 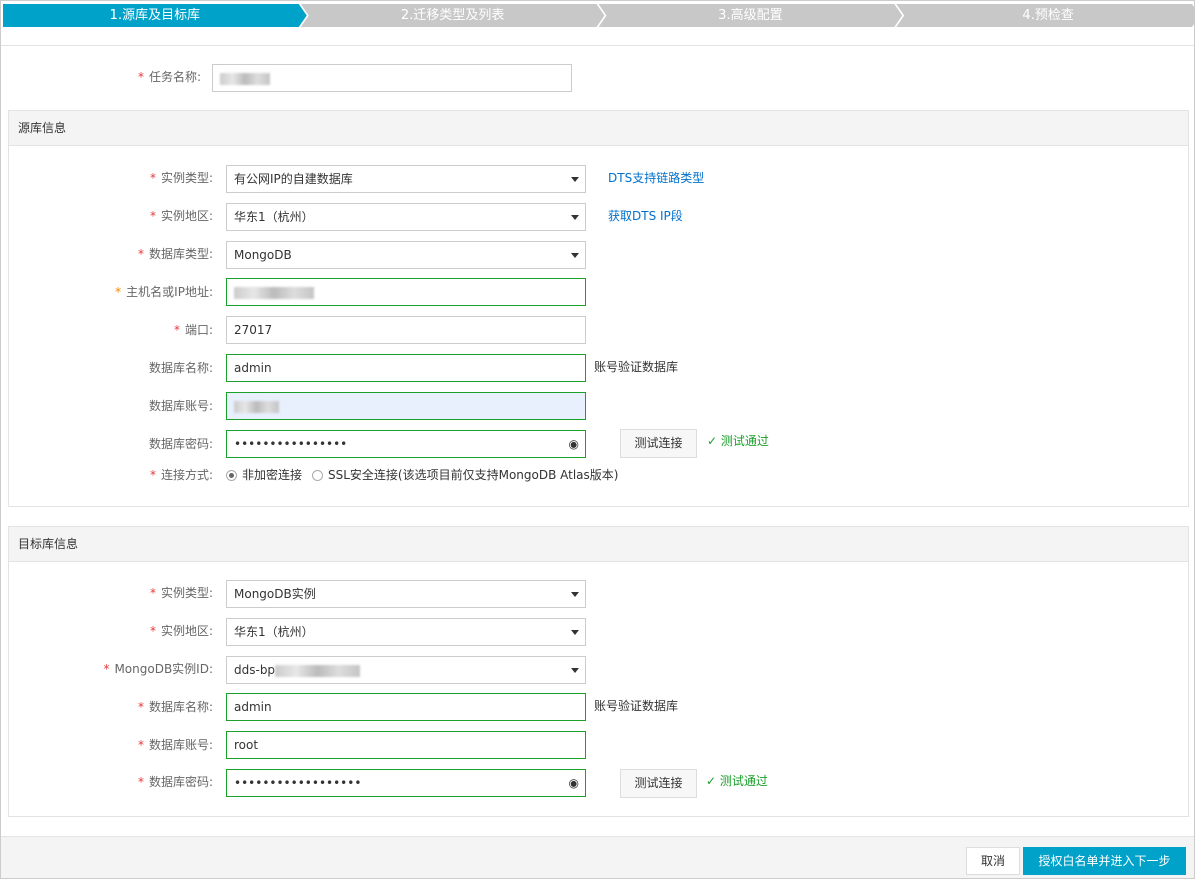 I want to click on target-instance-type-select: MongoDB实例, so click(x=406, y=594).